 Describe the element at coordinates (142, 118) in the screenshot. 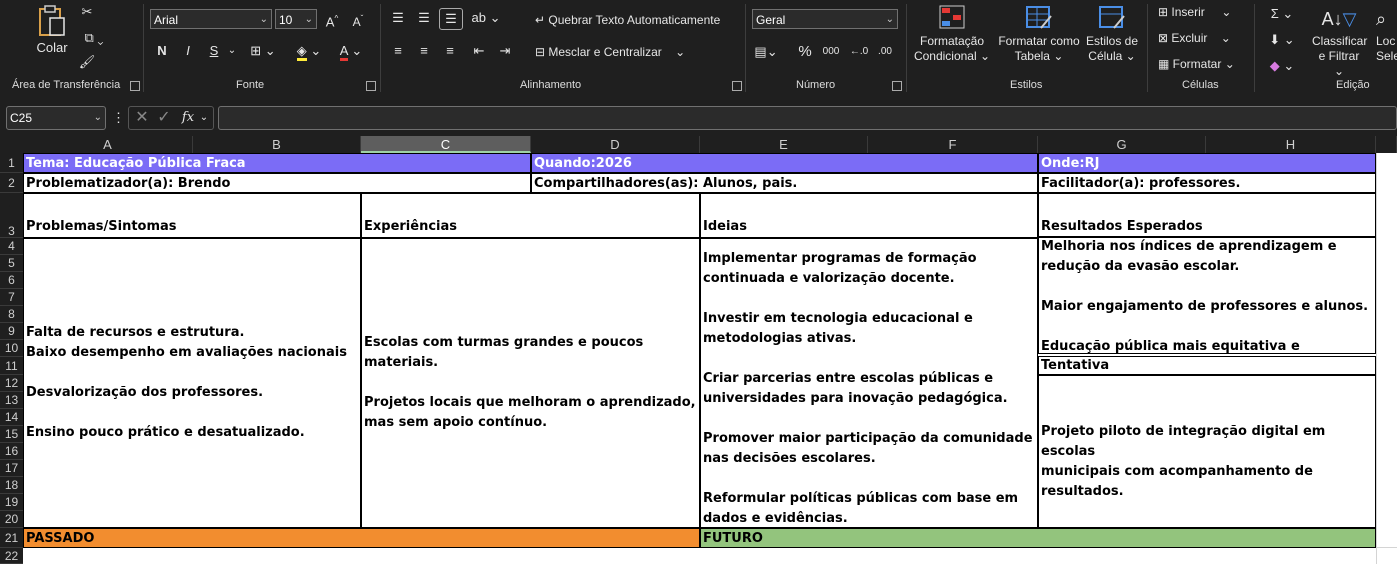

I see `cancel-icon: ✕` at that location.